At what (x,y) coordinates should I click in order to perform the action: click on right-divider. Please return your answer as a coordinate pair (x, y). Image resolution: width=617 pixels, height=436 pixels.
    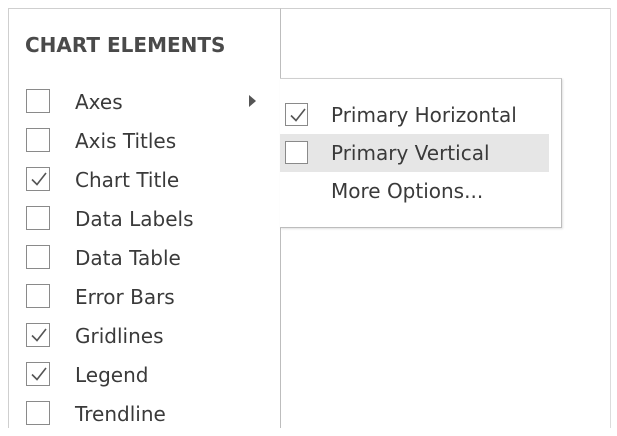
    Looking at the image, I should click on (610, 218).